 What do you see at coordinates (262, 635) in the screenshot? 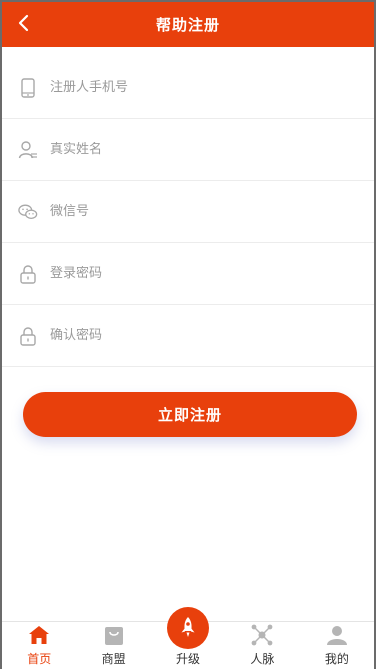
I see `network-icon` at bounding box center [262, 635].